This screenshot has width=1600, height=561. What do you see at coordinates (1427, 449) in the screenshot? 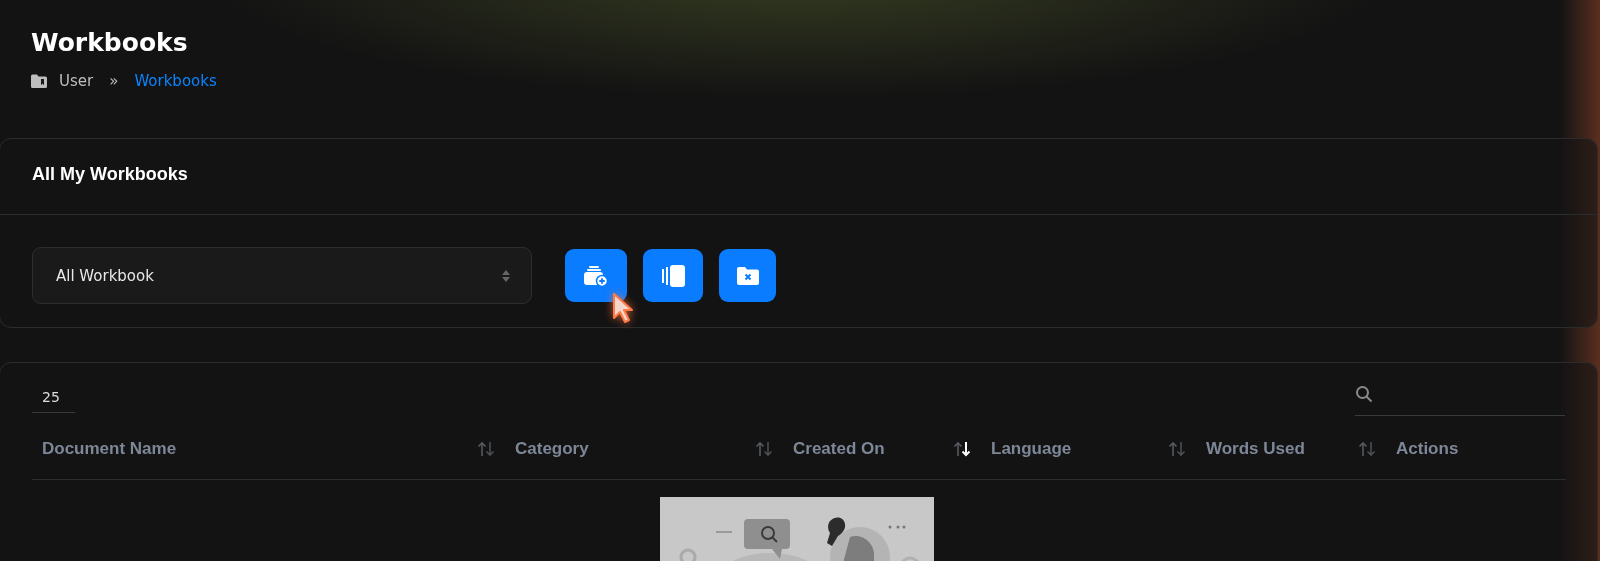
I see `column-header: Actions` at bounding box center [1427, 449].